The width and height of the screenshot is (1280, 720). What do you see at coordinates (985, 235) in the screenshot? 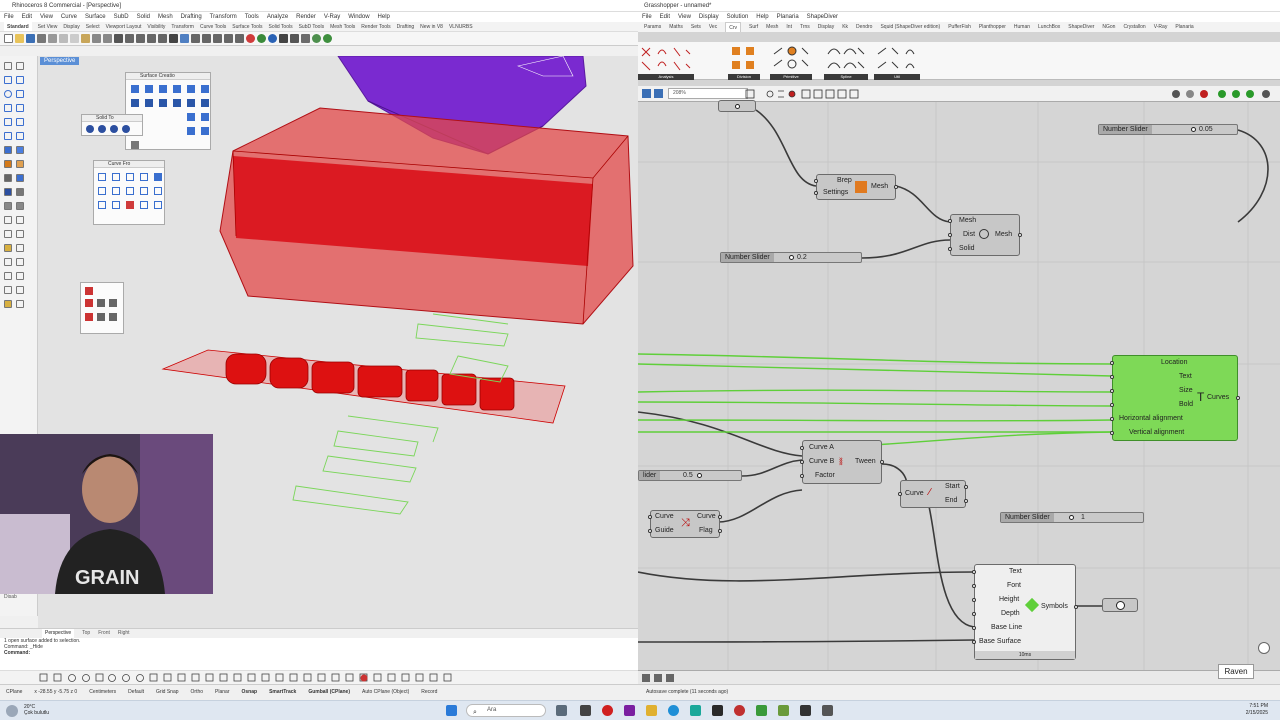
I see `mesh-solidify-component: Mesh Dist Solid Mesh` at bounding box center [985, 235].